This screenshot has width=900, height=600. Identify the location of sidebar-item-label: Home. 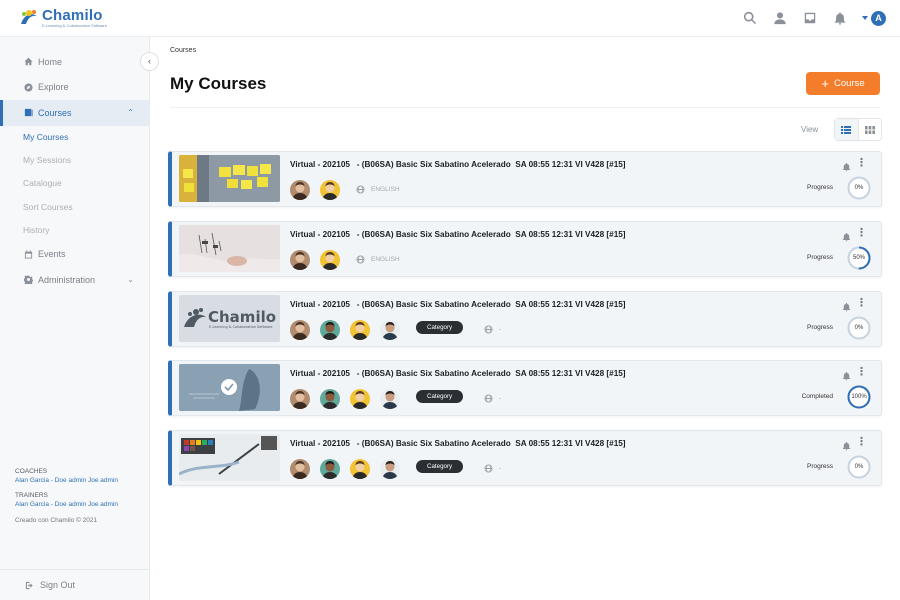
(50, 61).